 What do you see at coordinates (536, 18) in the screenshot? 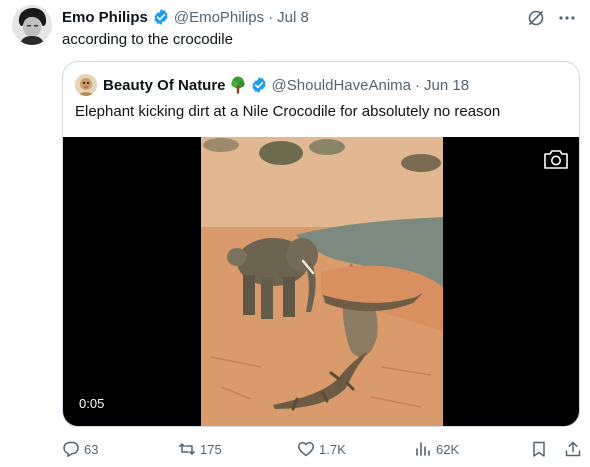
I see `grok-icon` at bounding box center [536, 18].